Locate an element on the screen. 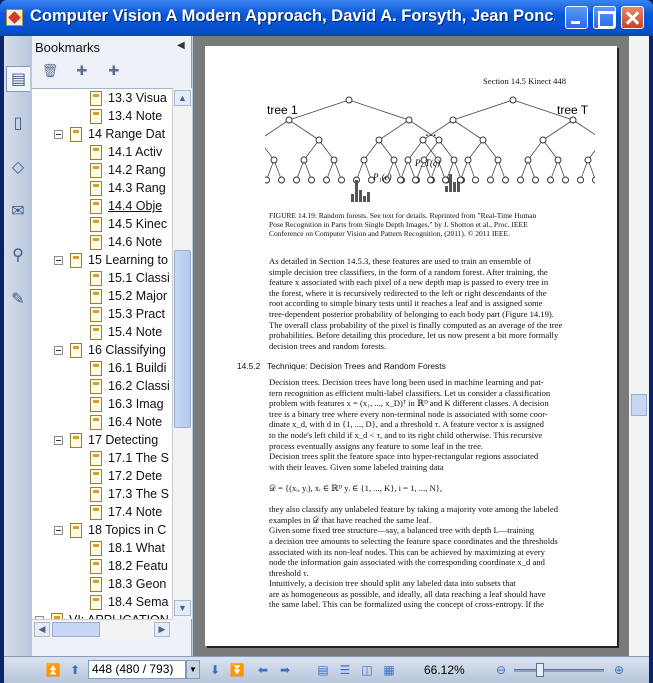 This screenshot has height=683, width=653. document-vertical-scrollbar is located at coordinates (639, 346).